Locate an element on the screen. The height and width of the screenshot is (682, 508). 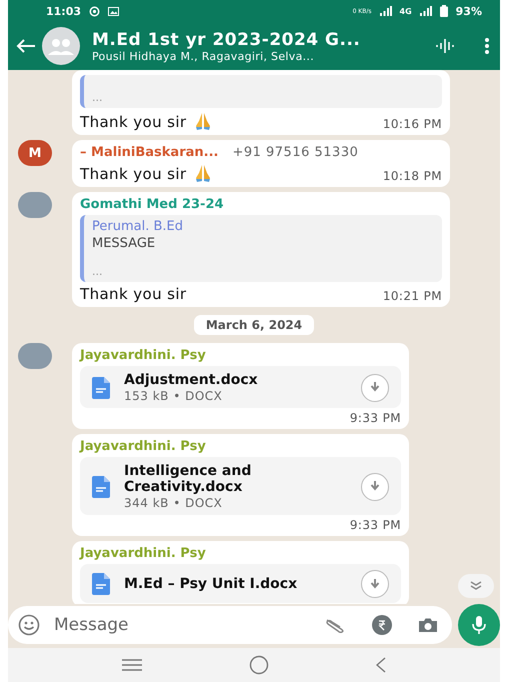
camera-icon is located at coordinates (428, 625).